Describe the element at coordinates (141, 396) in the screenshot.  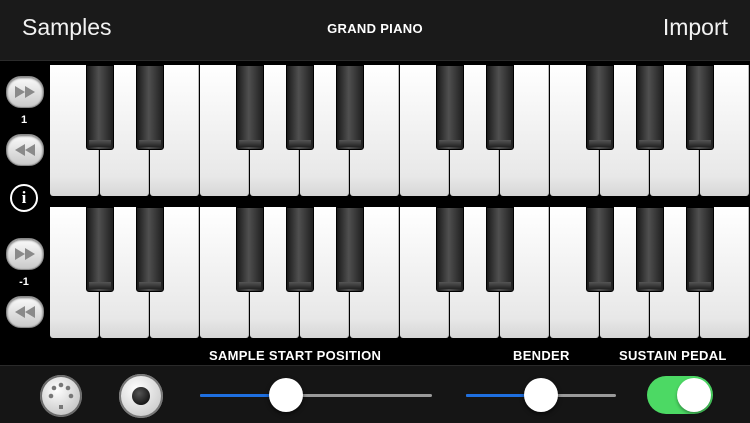
I see `record-icon` at that location.